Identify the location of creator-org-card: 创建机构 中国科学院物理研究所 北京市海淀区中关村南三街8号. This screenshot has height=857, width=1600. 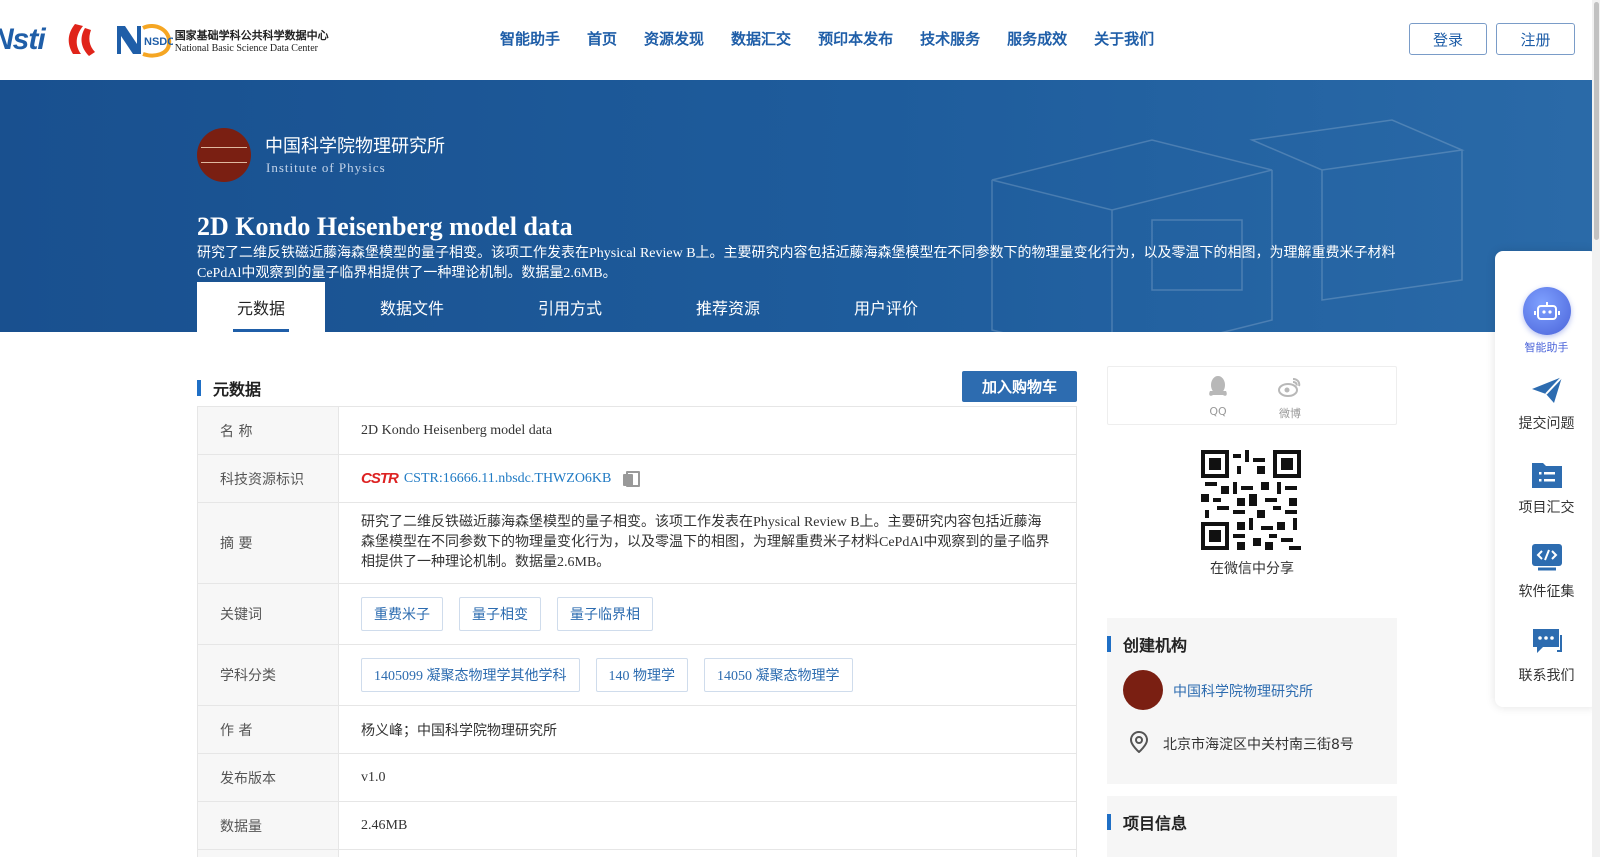
(1252, 701).